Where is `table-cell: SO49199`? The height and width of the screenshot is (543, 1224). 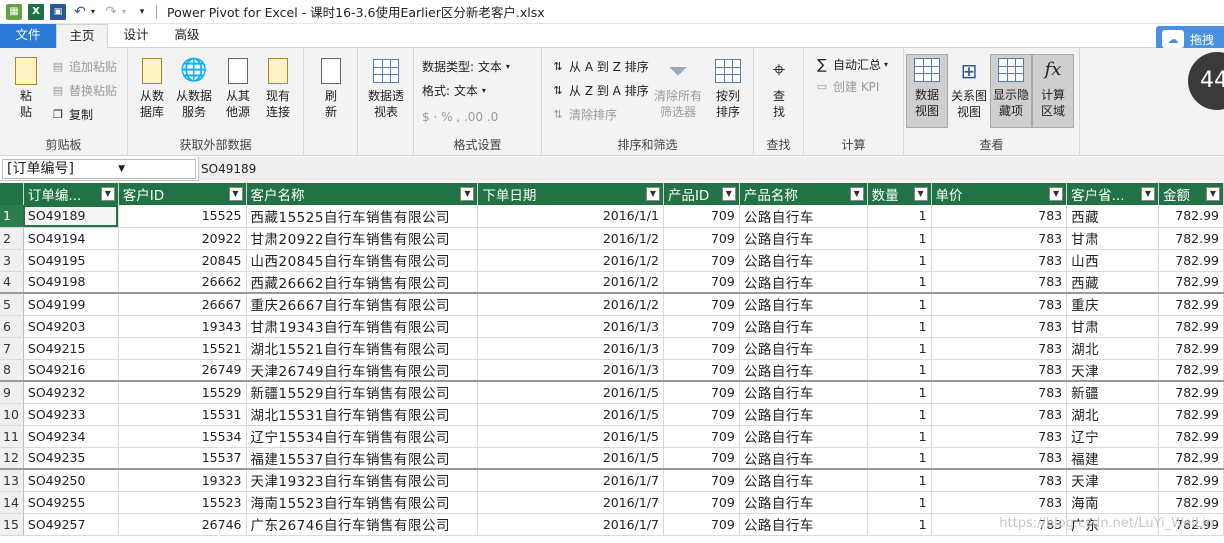 table-cell: SO49199 is located at coordinates (71, 304).